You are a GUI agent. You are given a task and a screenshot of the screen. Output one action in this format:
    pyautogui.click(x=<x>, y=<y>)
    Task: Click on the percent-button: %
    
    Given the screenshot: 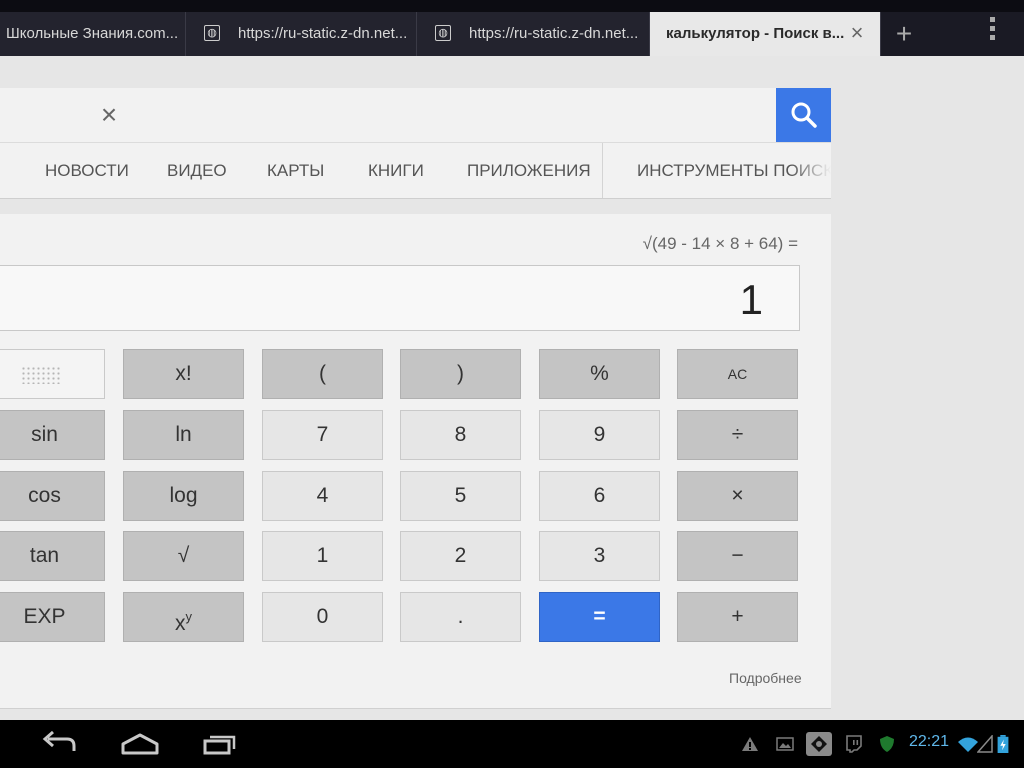 What is the action you would take?
    pyautogui.click(x=599, y=374)
    